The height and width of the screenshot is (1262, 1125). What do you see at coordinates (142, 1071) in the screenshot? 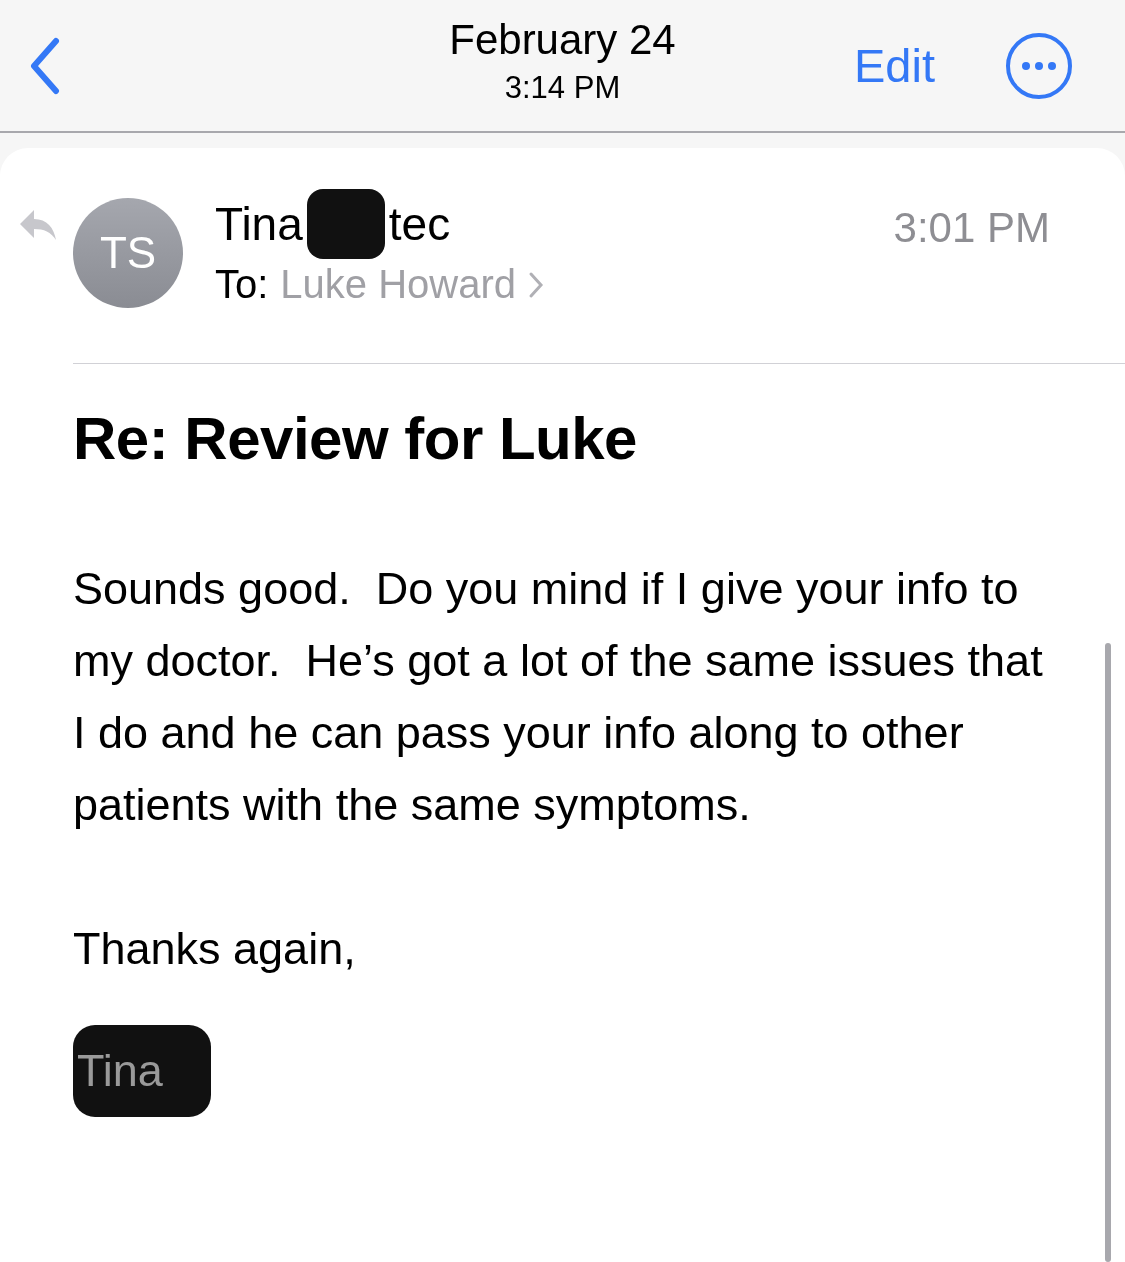
I see `signature: Tina` at bounding box center [142, 1071].